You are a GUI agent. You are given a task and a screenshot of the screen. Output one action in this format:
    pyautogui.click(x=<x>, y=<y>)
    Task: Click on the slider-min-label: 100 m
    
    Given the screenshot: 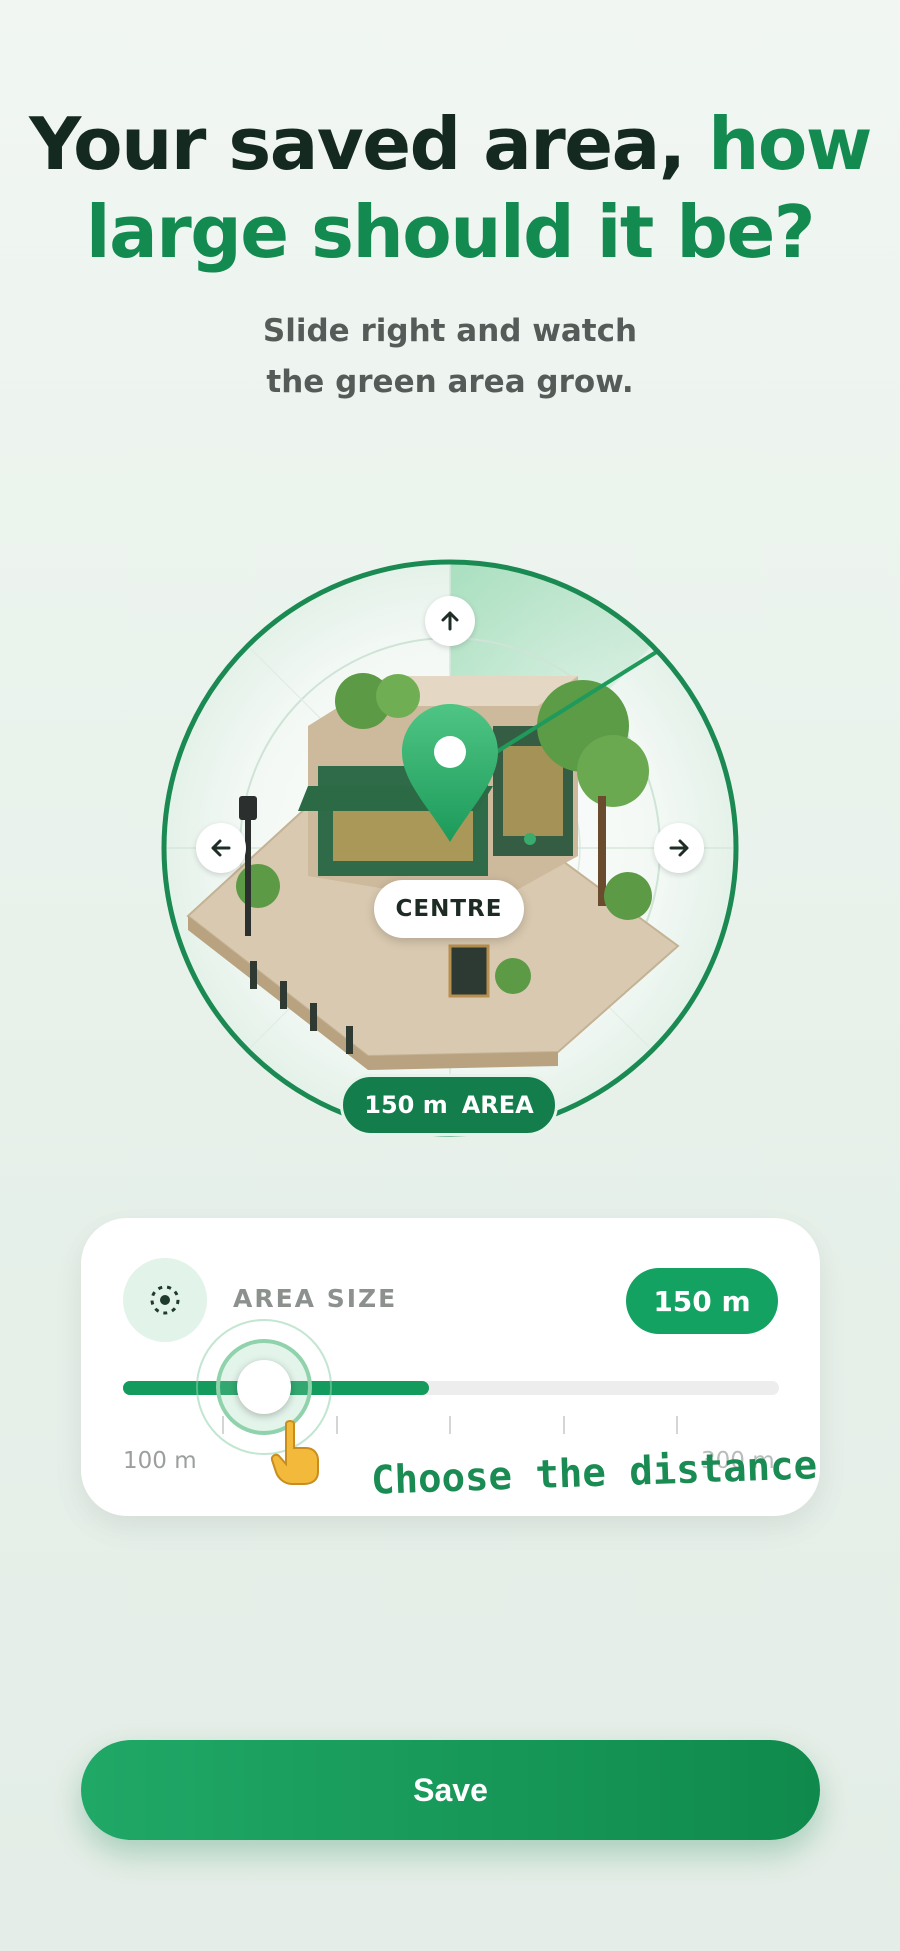 What is the action you would take?
    pyautogui.click(x=160, y=1461)
    